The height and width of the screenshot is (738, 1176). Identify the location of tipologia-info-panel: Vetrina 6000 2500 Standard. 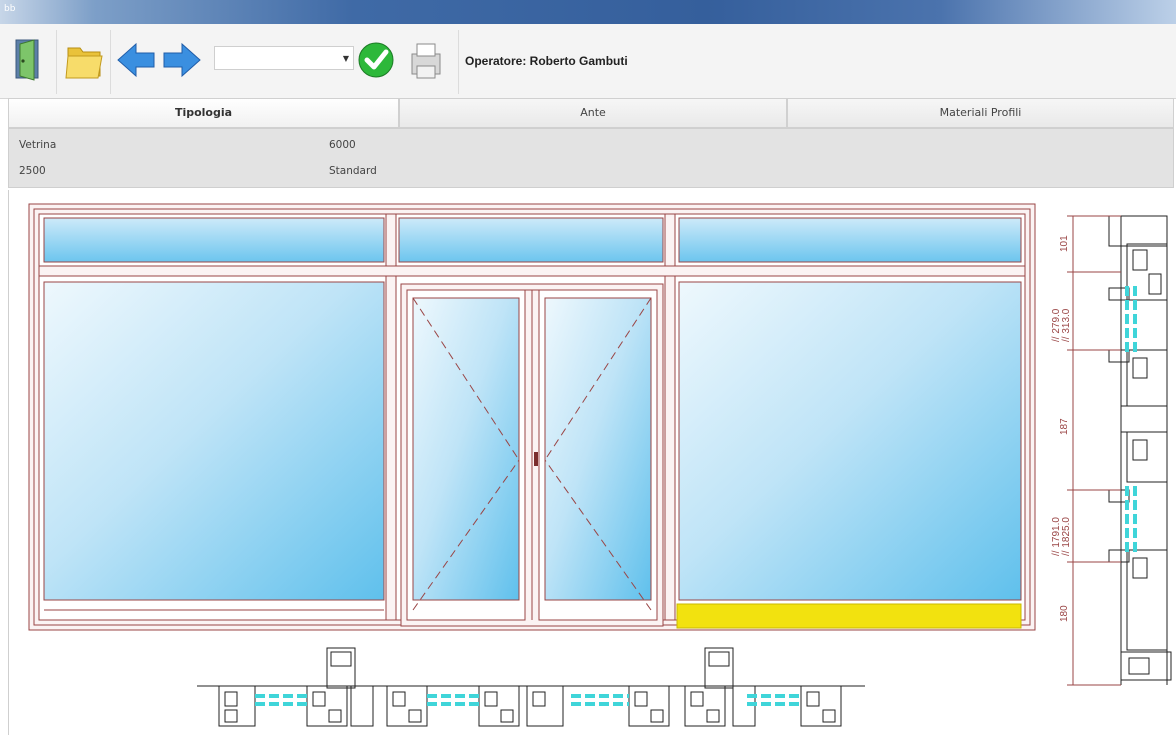
(591, 158).